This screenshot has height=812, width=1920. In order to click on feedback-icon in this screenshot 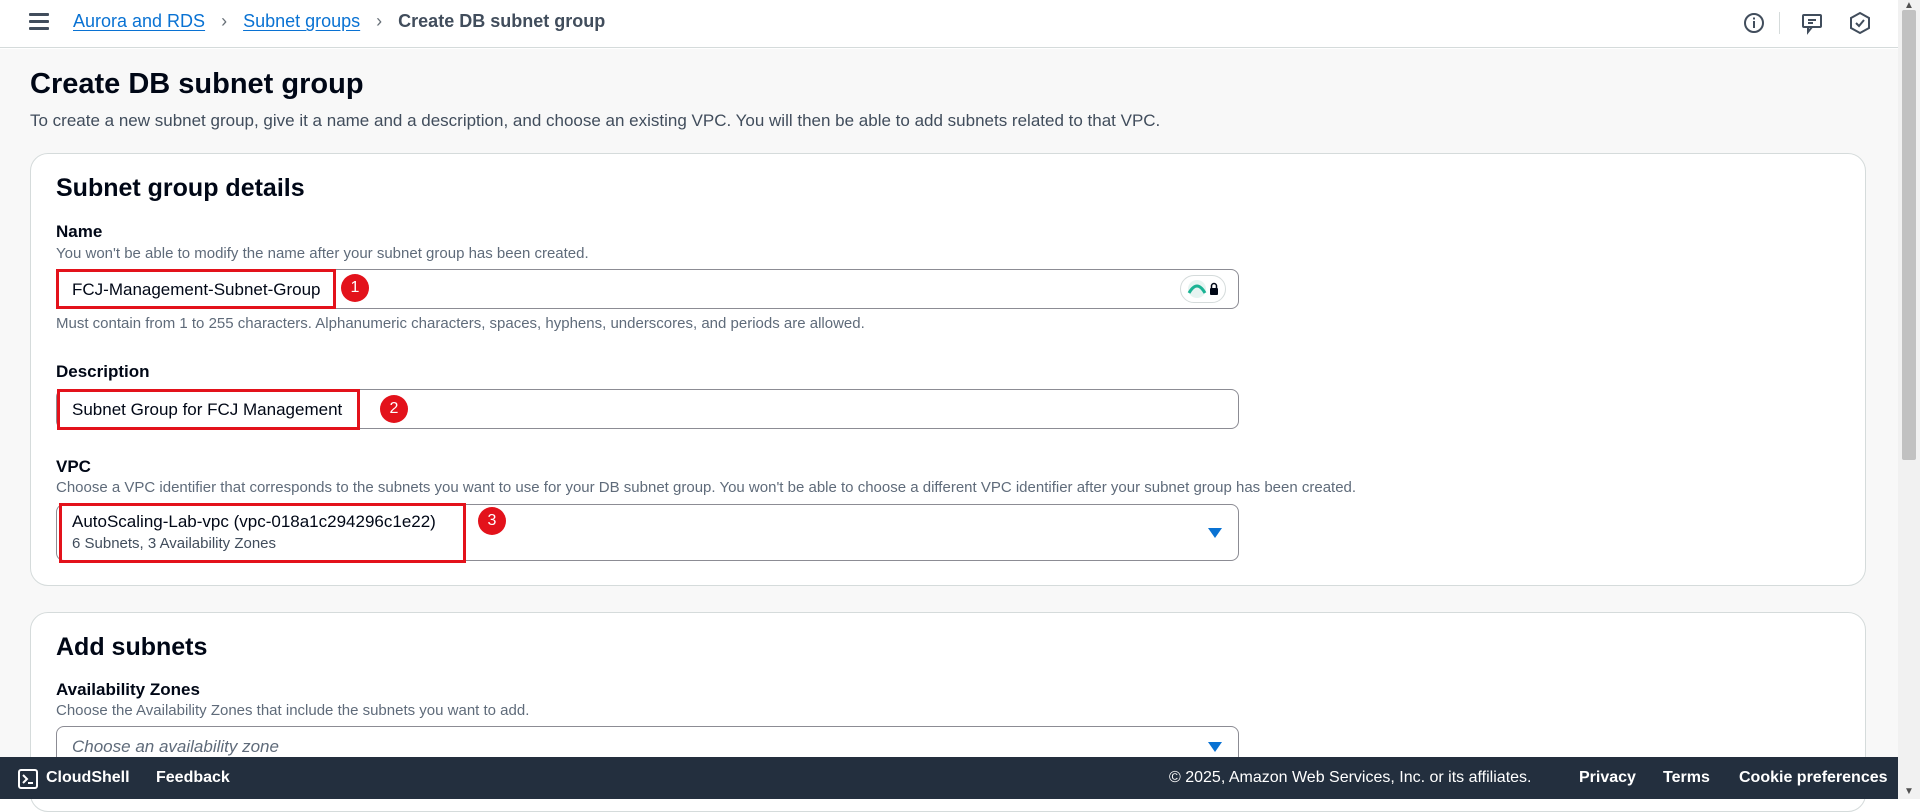, I will do `click(1812, 23)`.